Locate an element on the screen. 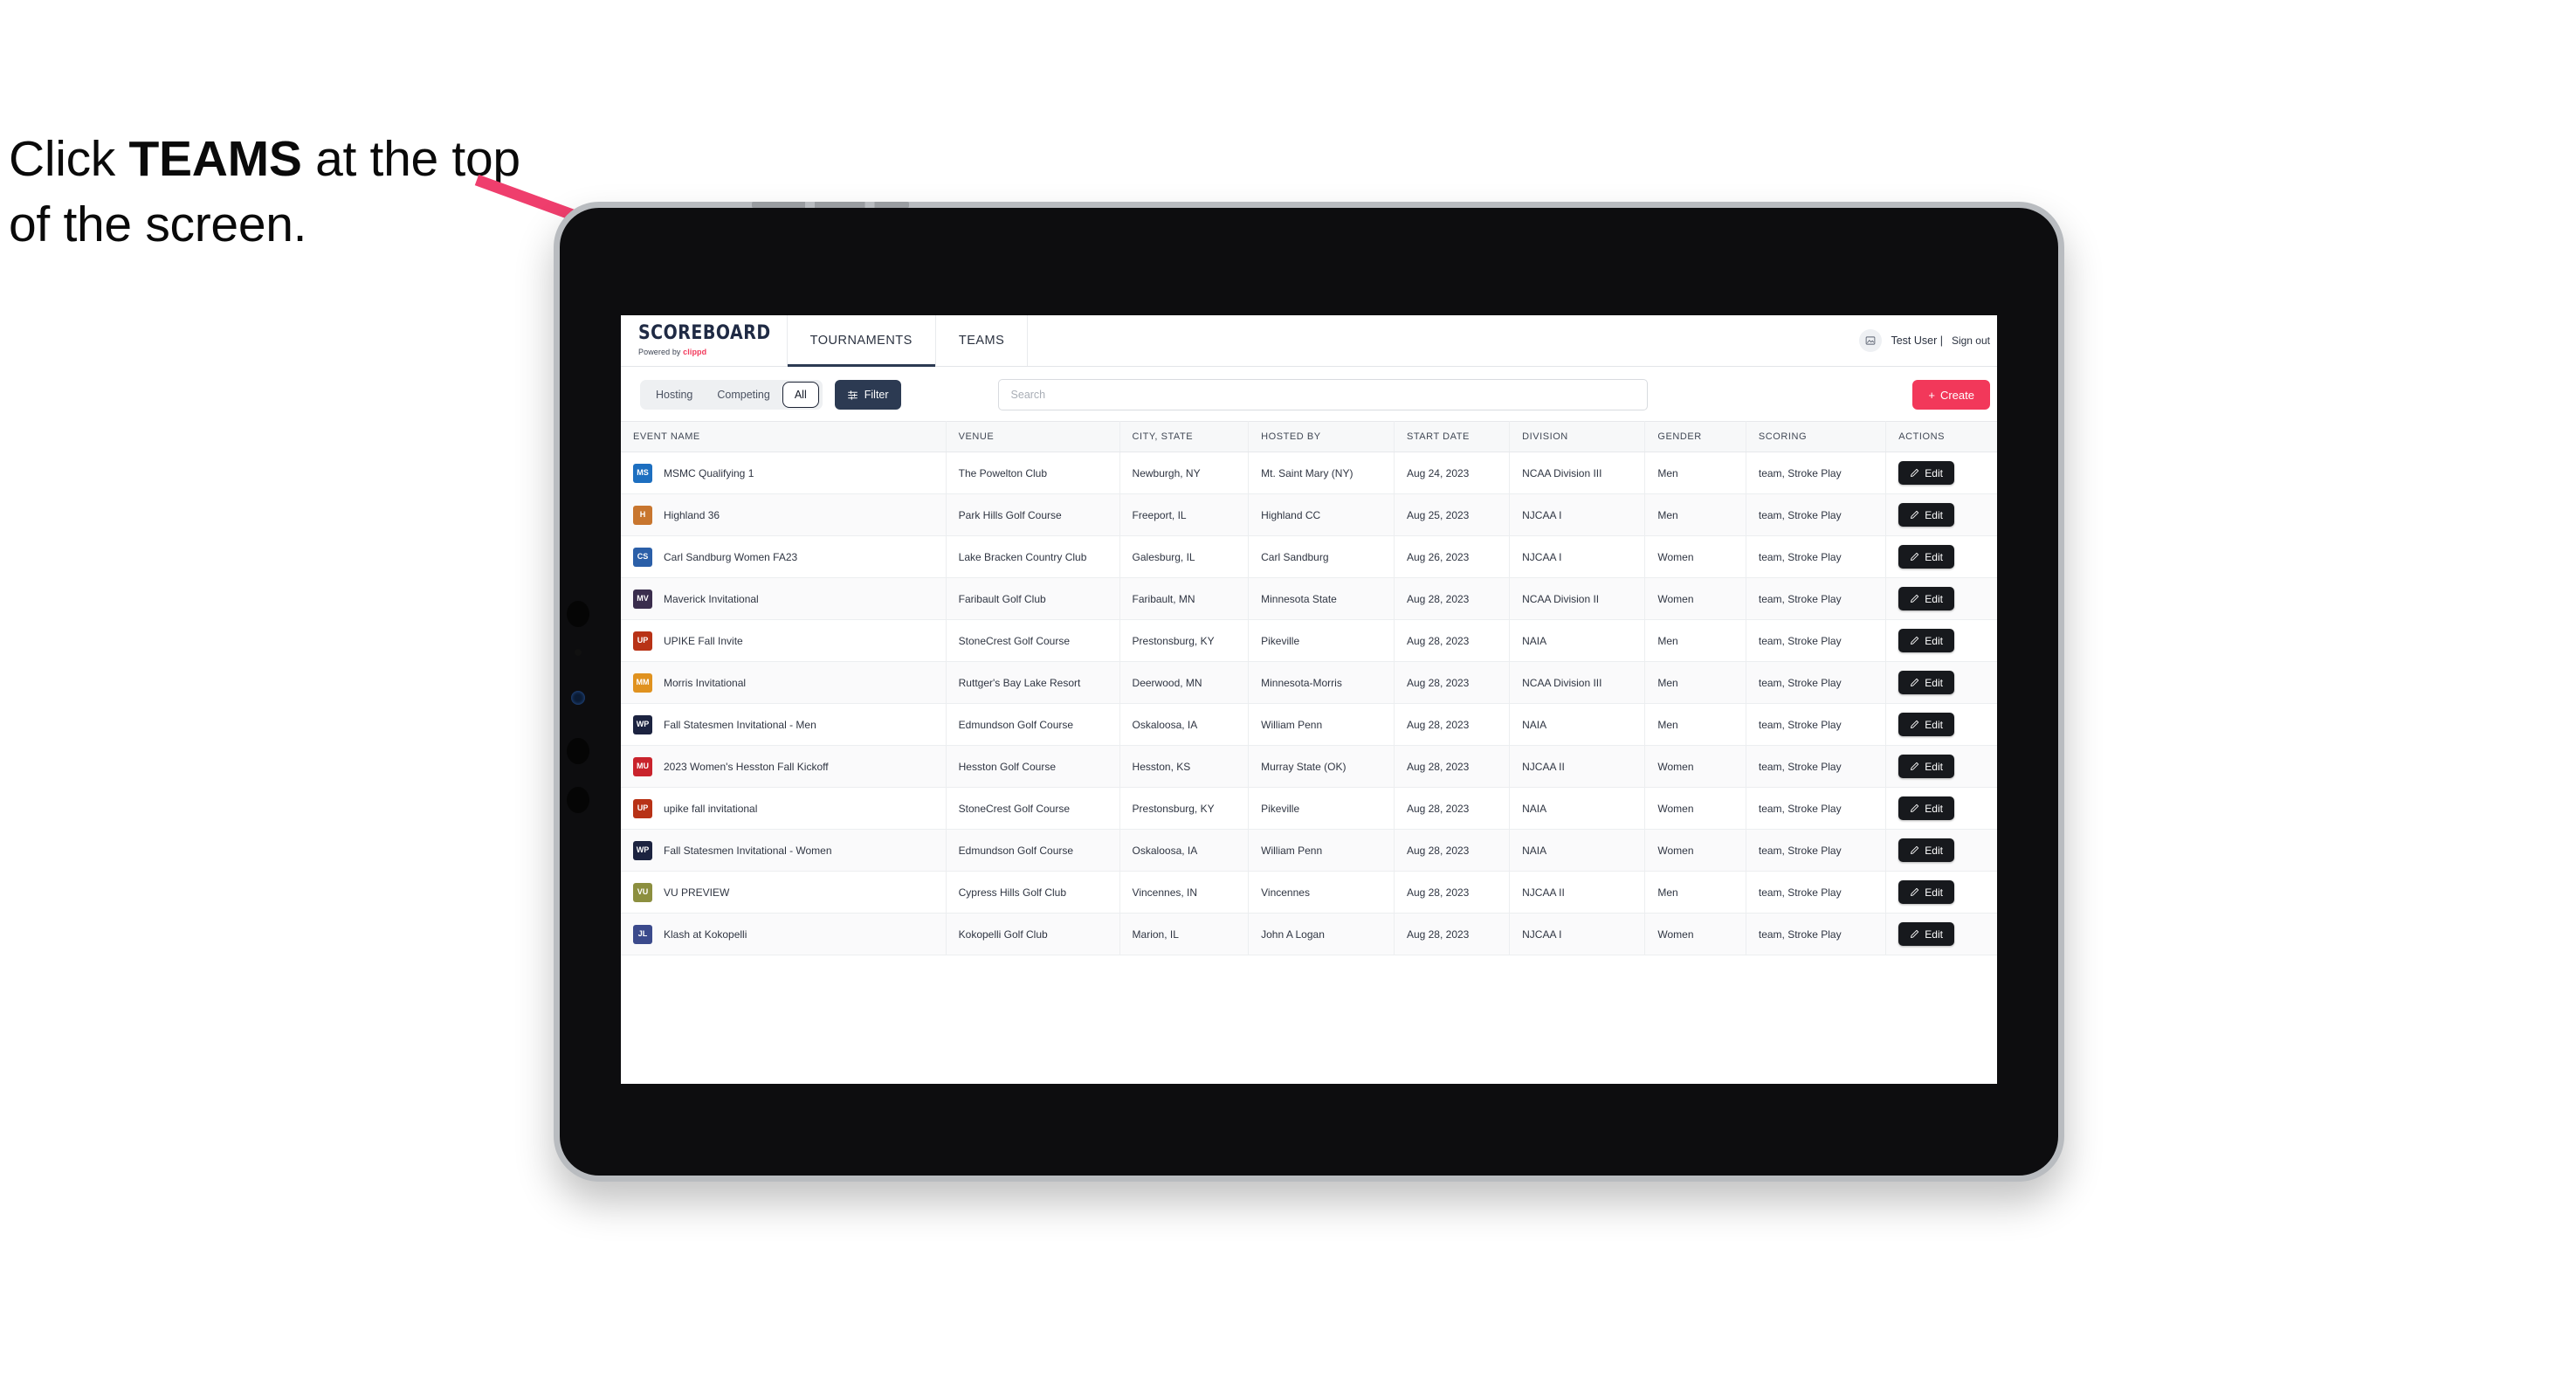 The image size is (2576, 1386). event-name-label: 2023 Women's Hesston Fall Kickoff is located at coordinates (746, 766).